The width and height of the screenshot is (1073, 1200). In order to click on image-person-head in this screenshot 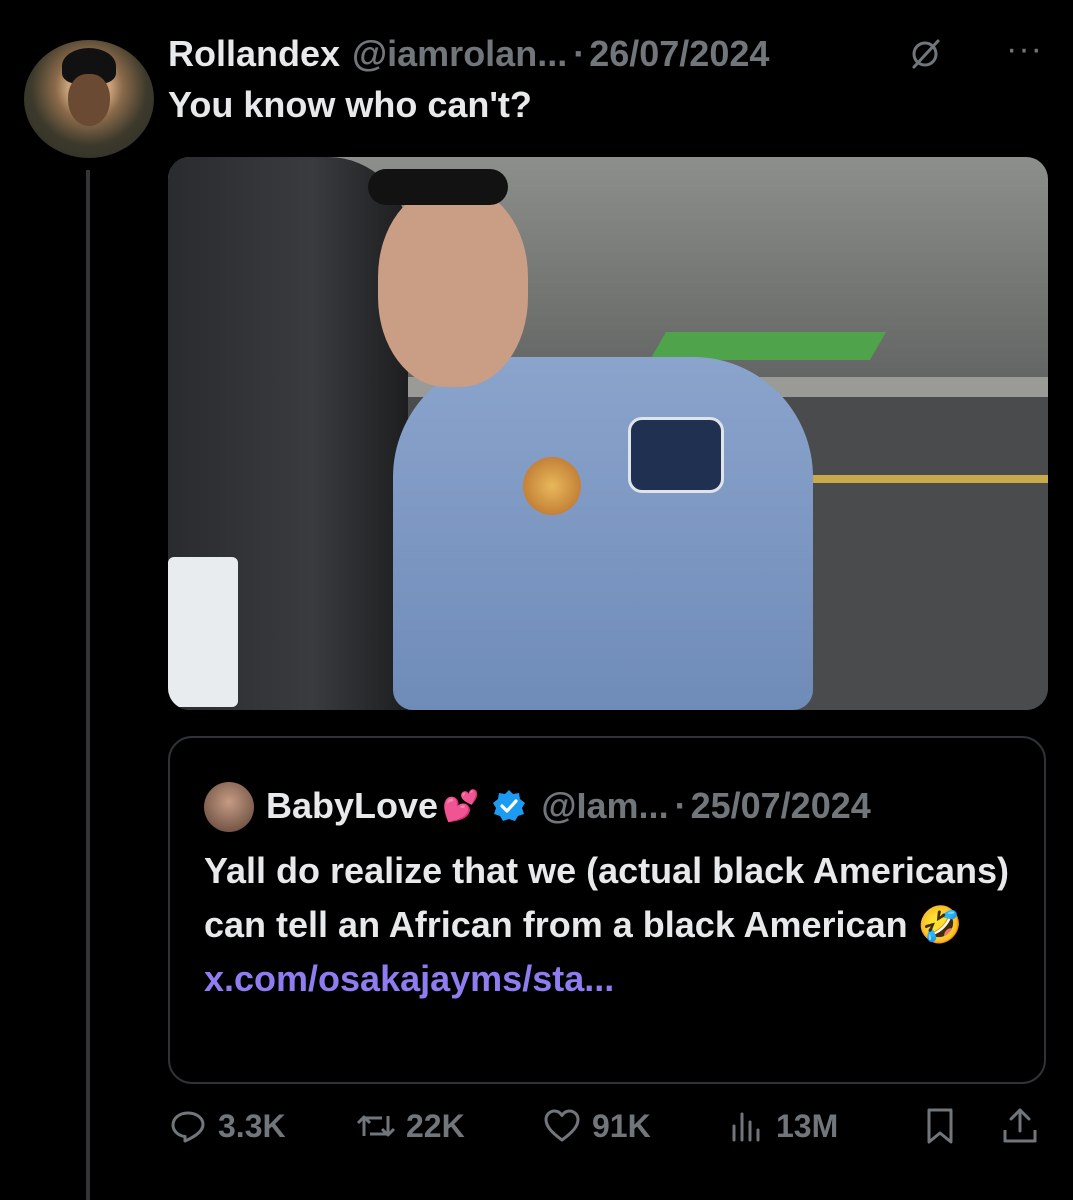, I will do `click(453, 287)`.